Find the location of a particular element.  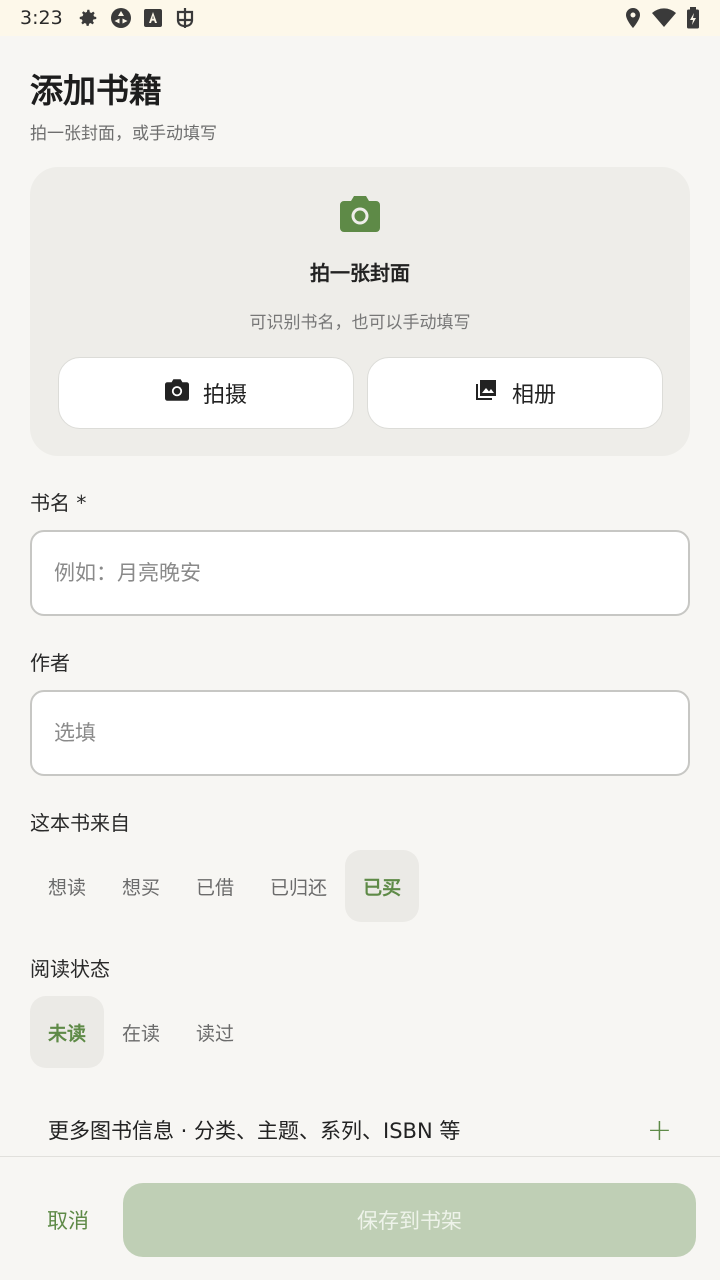

title-field-label: 书名 * is located at coordinates (58, 503).